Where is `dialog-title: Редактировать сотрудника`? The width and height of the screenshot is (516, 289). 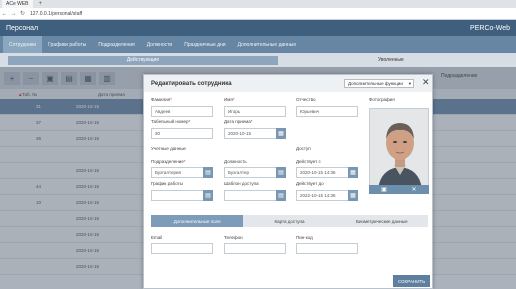
dialog-title: Редактировать сотрудника is located at coordinates (191, 83).